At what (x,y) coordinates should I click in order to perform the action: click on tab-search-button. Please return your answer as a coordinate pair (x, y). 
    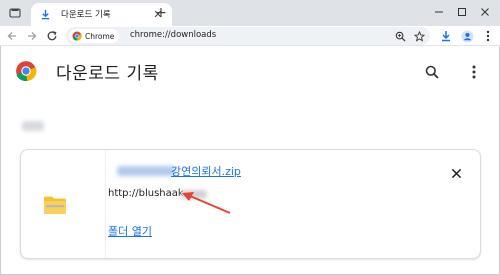
    Looking at the image, I should click on (15, 13).